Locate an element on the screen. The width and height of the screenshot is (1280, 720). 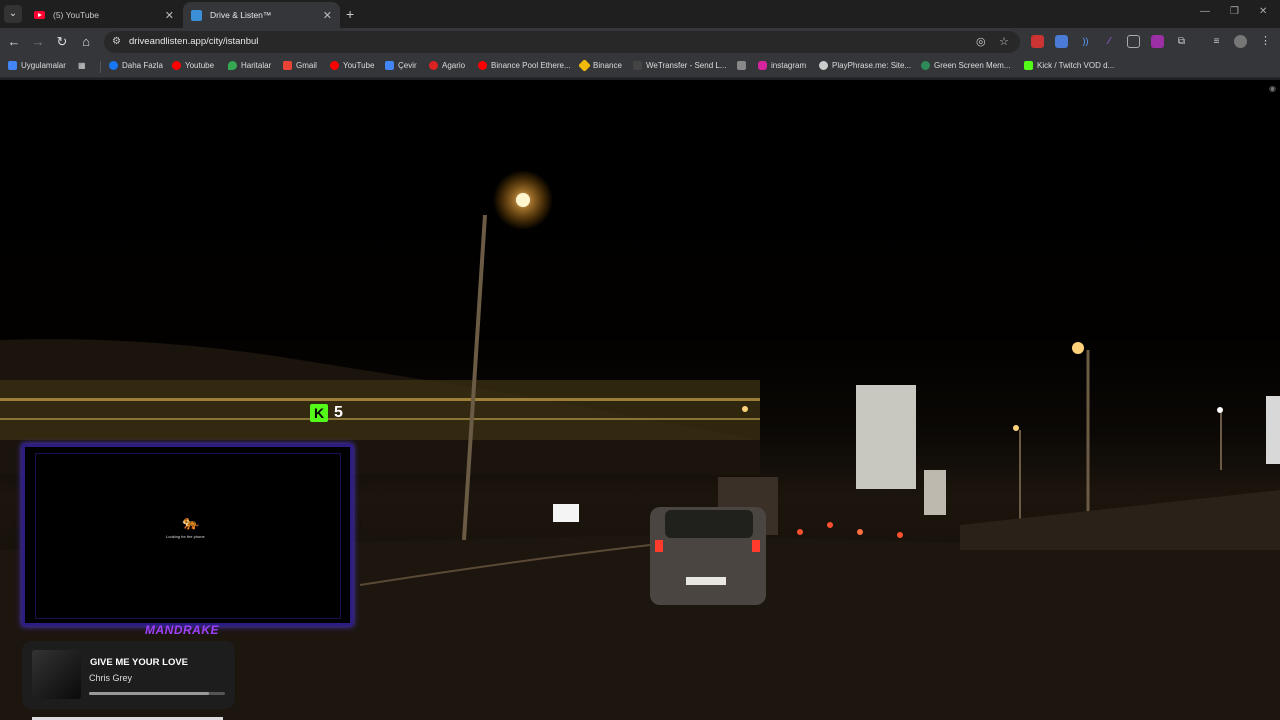
maps-icon is located at coordinates (232, 65).